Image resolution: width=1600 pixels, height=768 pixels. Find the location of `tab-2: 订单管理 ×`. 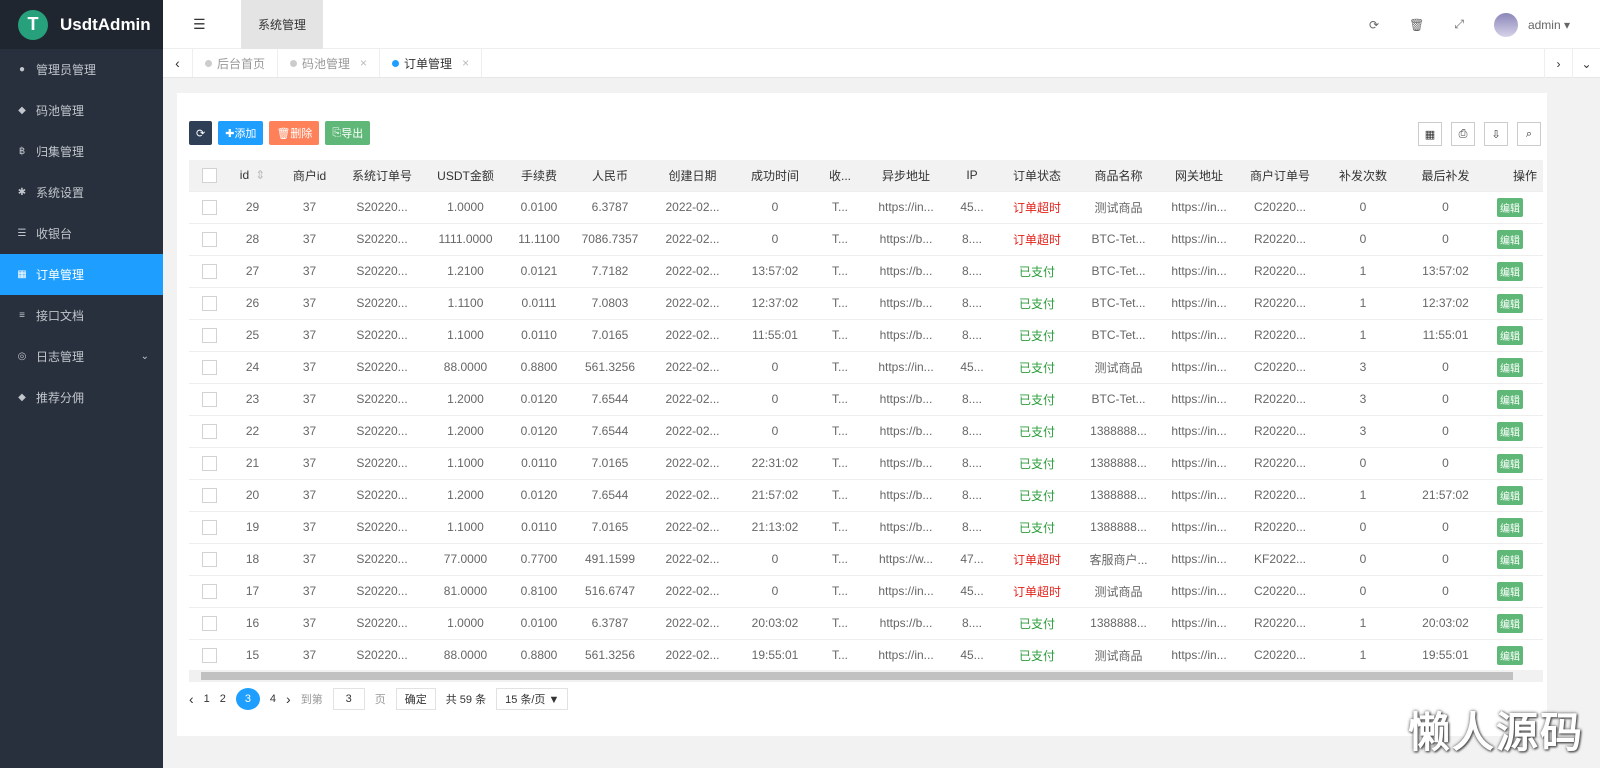

tab-2: 订单管理 × is located at coordinates (431, 63).